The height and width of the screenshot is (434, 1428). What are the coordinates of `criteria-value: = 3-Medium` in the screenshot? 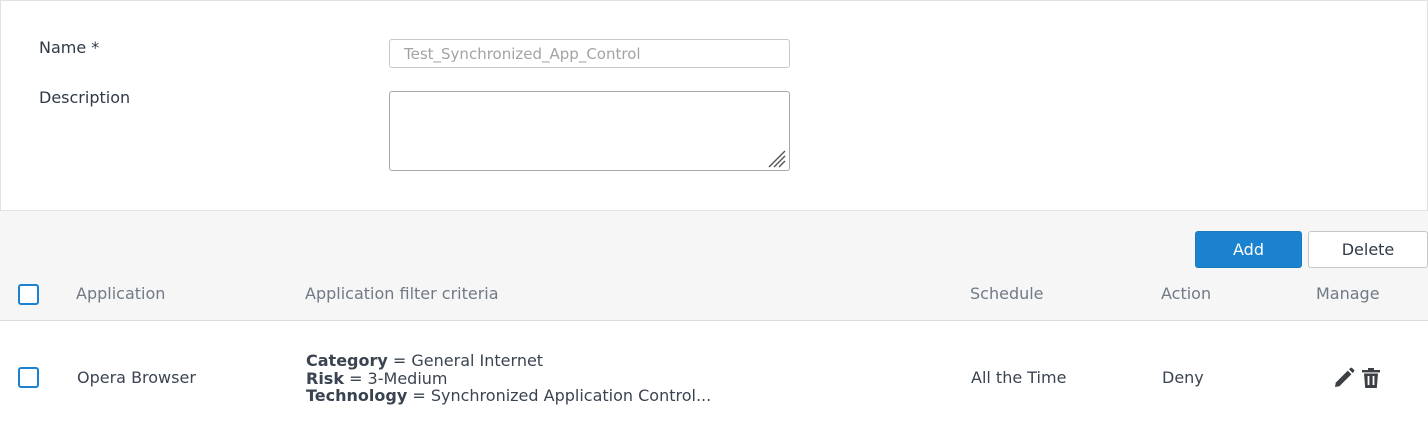 It's located at (398, 378).